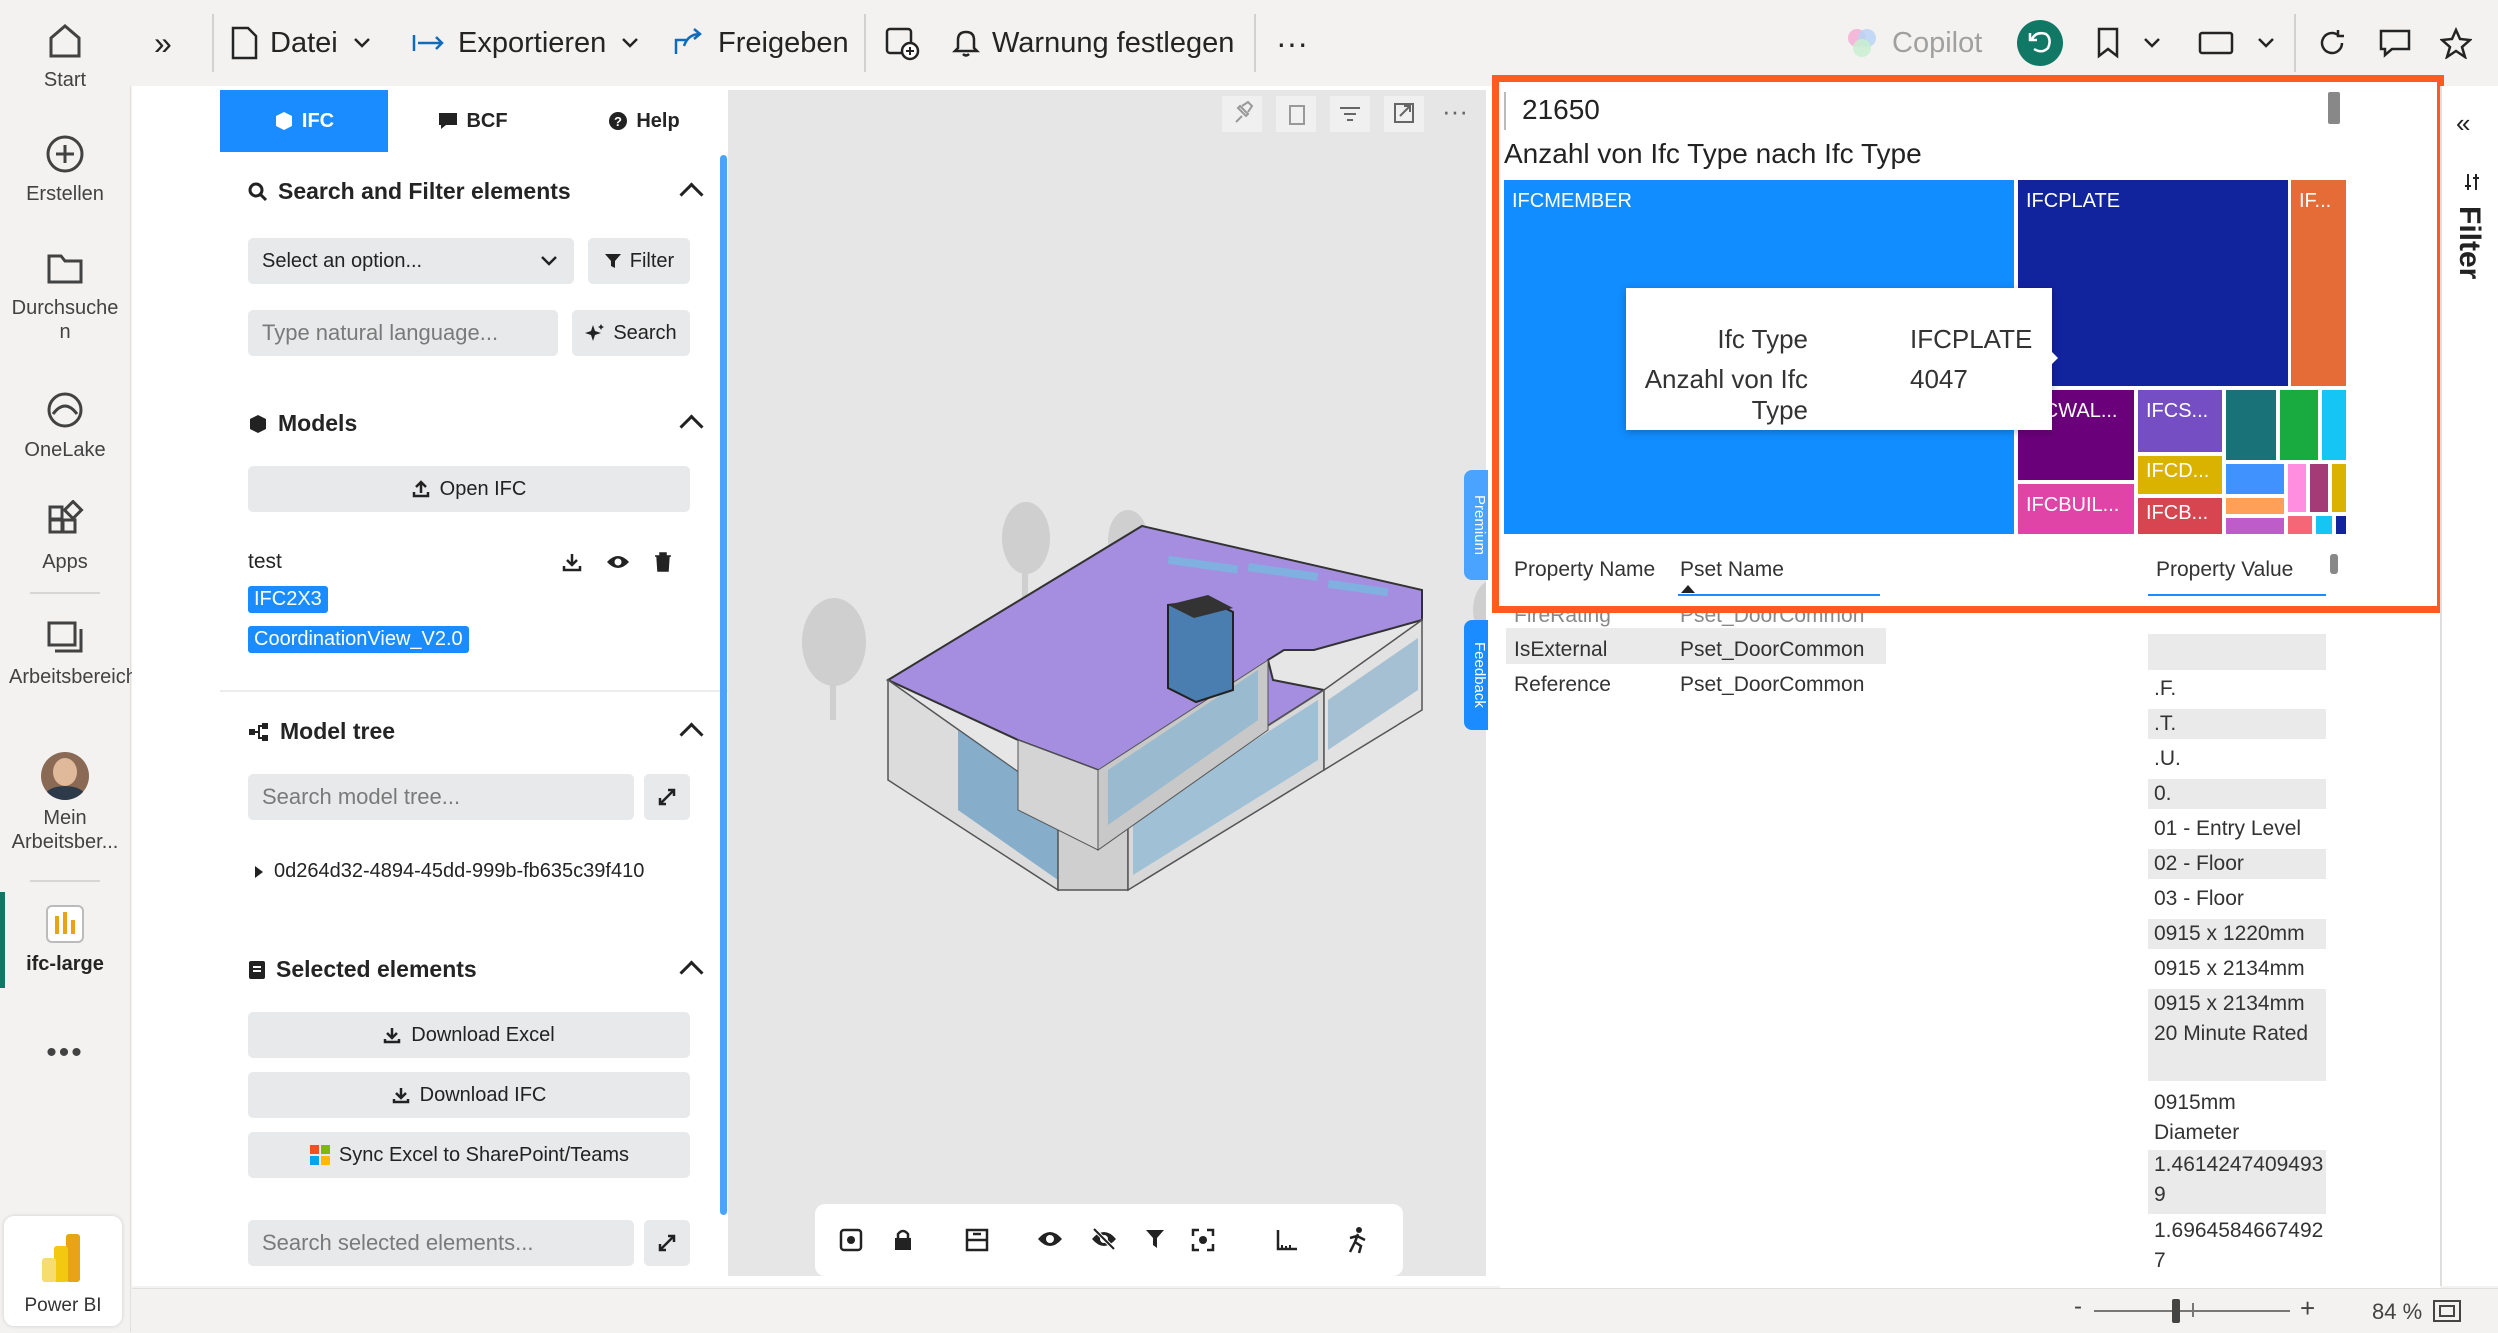  What do you see at coordinates (65, 169) in the screenshot?
I see `nav-create: Erstellen` at bounding box center [65, 169].